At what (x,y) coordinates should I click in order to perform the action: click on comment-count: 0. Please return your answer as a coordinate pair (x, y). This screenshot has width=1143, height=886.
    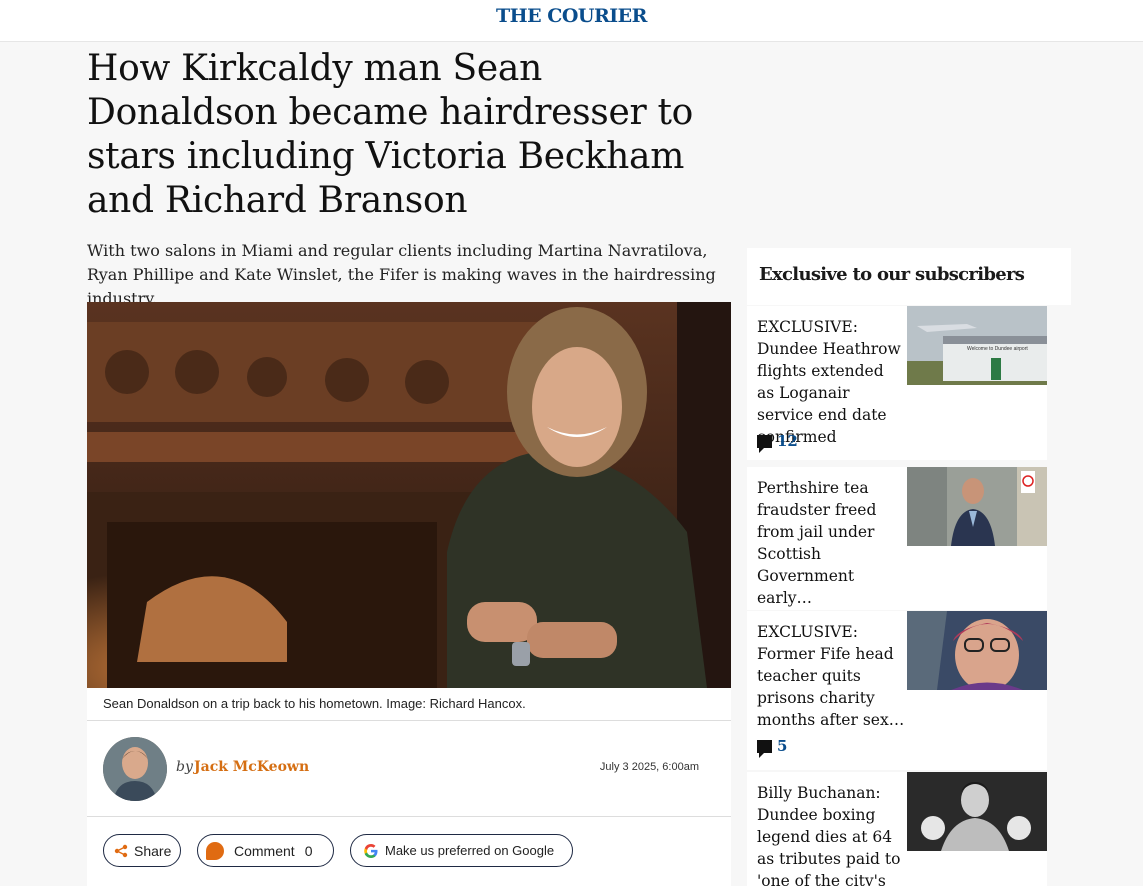
    Looking at the image, I should click on (308, 850).